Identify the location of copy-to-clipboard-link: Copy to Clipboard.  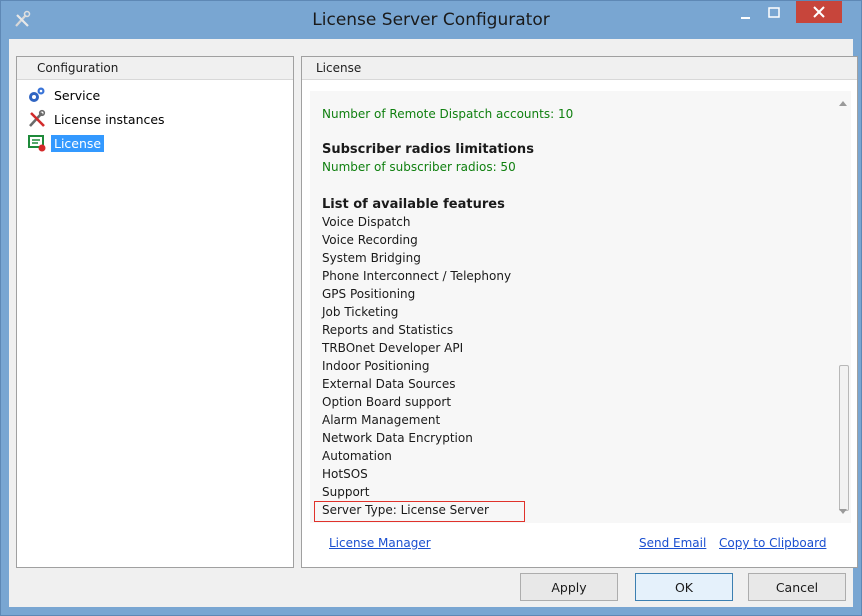
(772, 543).